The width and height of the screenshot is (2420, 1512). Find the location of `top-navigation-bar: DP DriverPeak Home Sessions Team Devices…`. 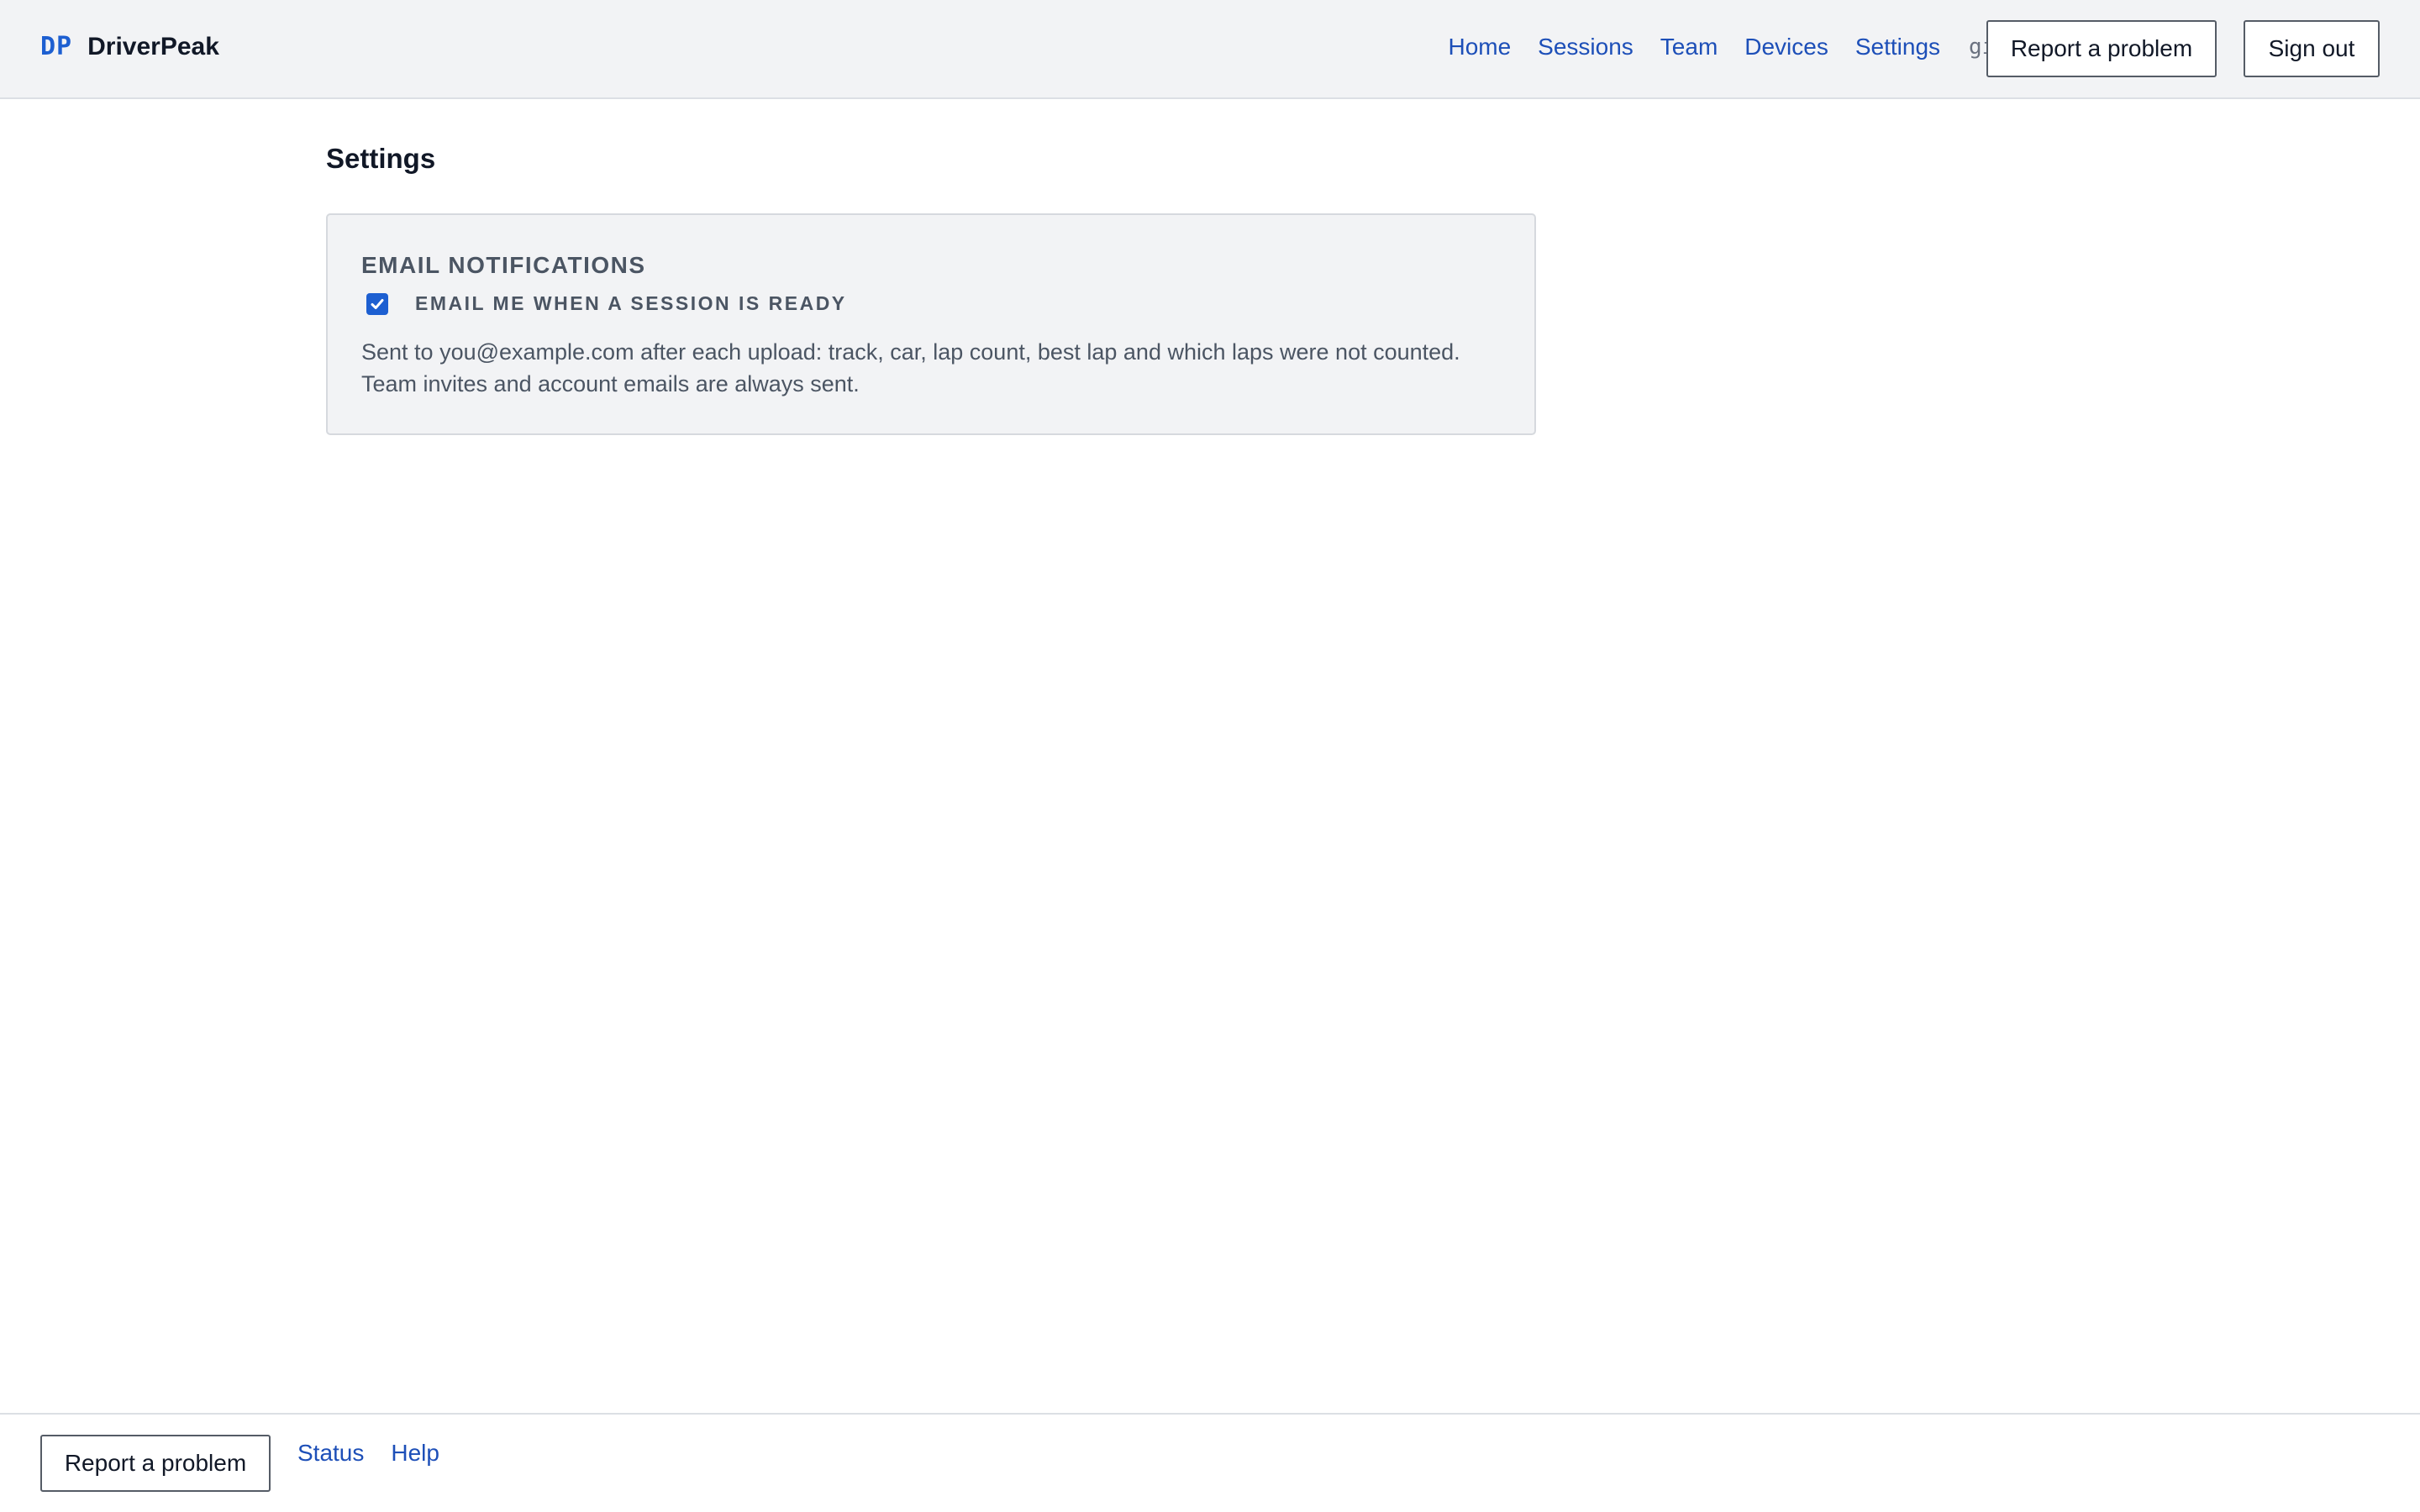

top-navigation-bar: DP DriverPeak Home Sessions Team Devices… is located at coordinates (1210, 49).